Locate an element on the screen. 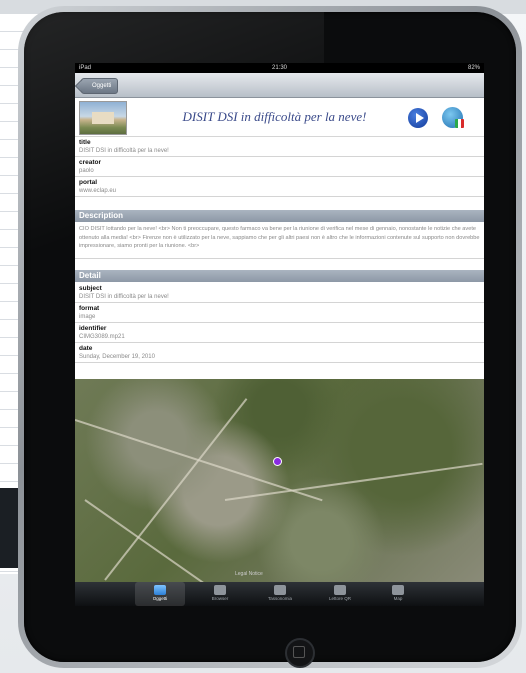 The image size is (526, 673). map-icon is located at coordinates (398, 590).